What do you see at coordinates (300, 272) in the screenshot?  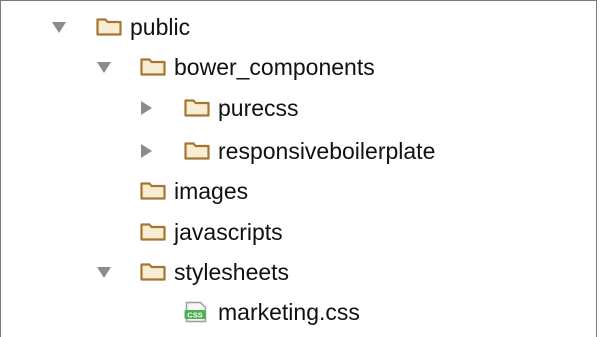 I see `tree-item-stylesheets: stylesheets` at bounding box center [300, 272].